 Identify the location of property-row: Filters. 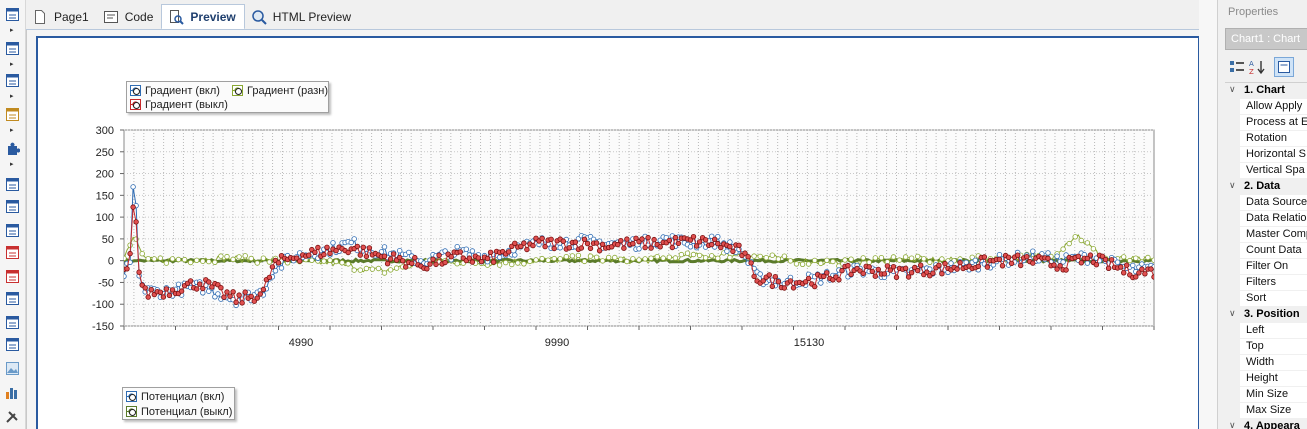
(1266, 283).